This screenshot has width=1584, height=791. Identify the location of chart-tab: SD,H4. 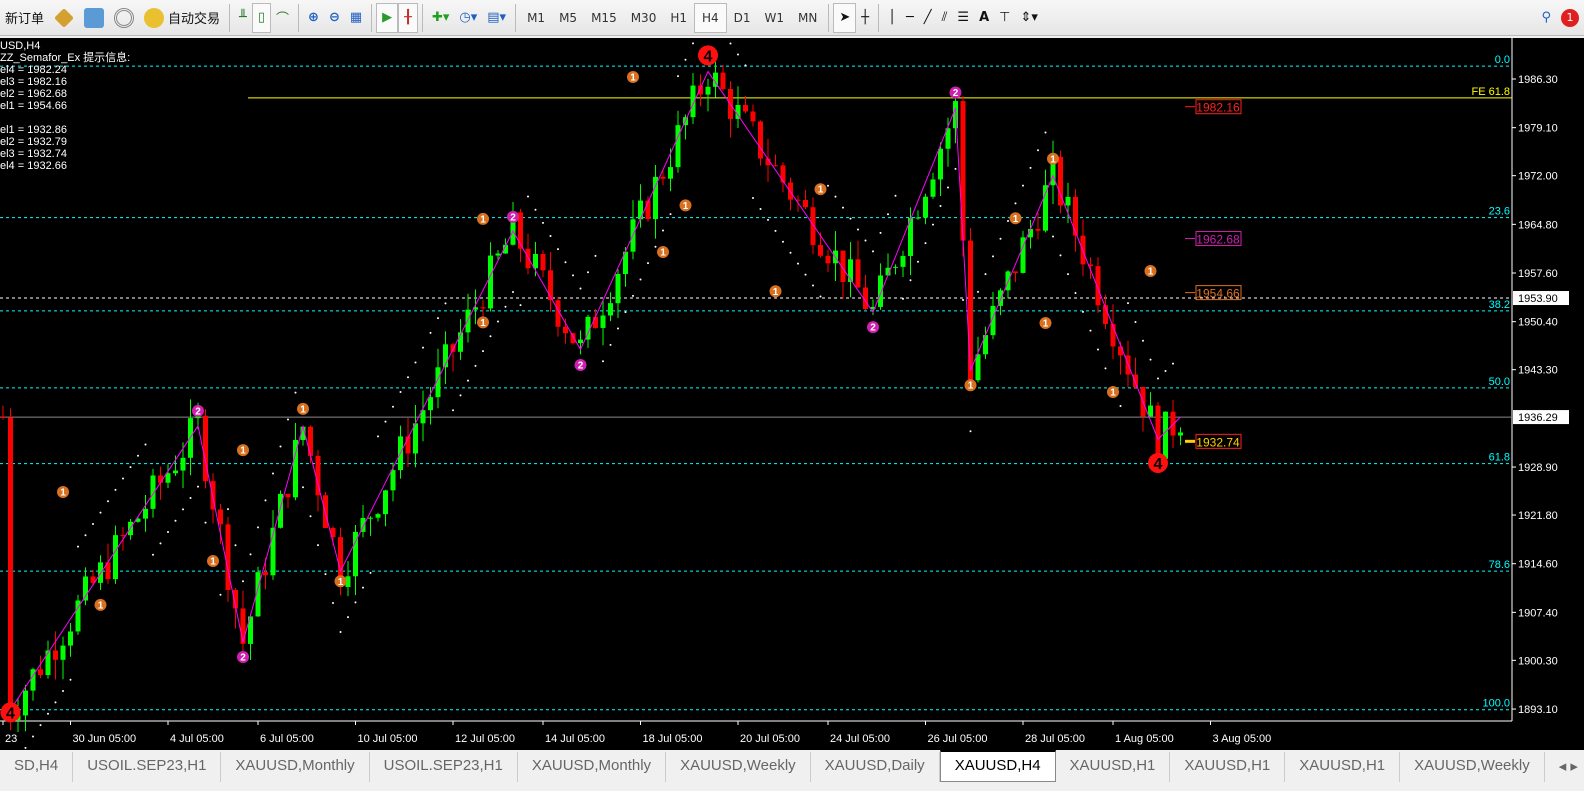
(37, 767).